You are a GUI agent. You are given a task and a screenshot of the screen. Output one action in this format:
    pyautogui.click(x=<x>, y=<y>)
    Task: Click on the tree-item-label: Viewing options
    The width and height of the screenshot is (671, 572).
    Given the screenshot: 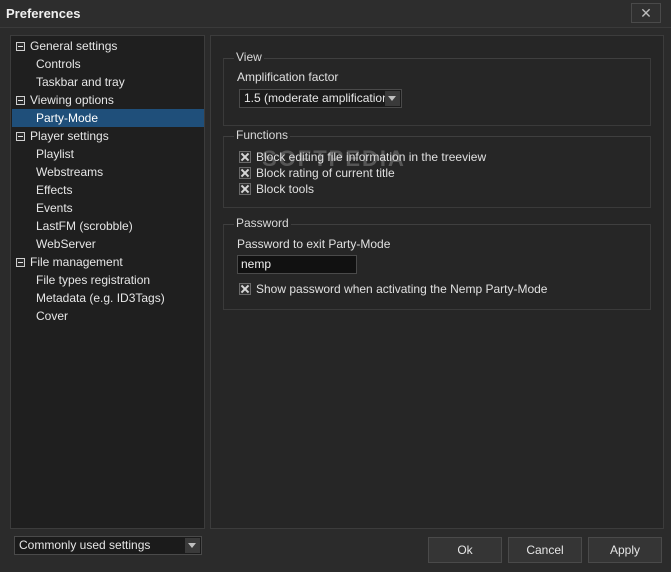 What is the action you would take?
    pyautogui.click(x=72, y=100)
    